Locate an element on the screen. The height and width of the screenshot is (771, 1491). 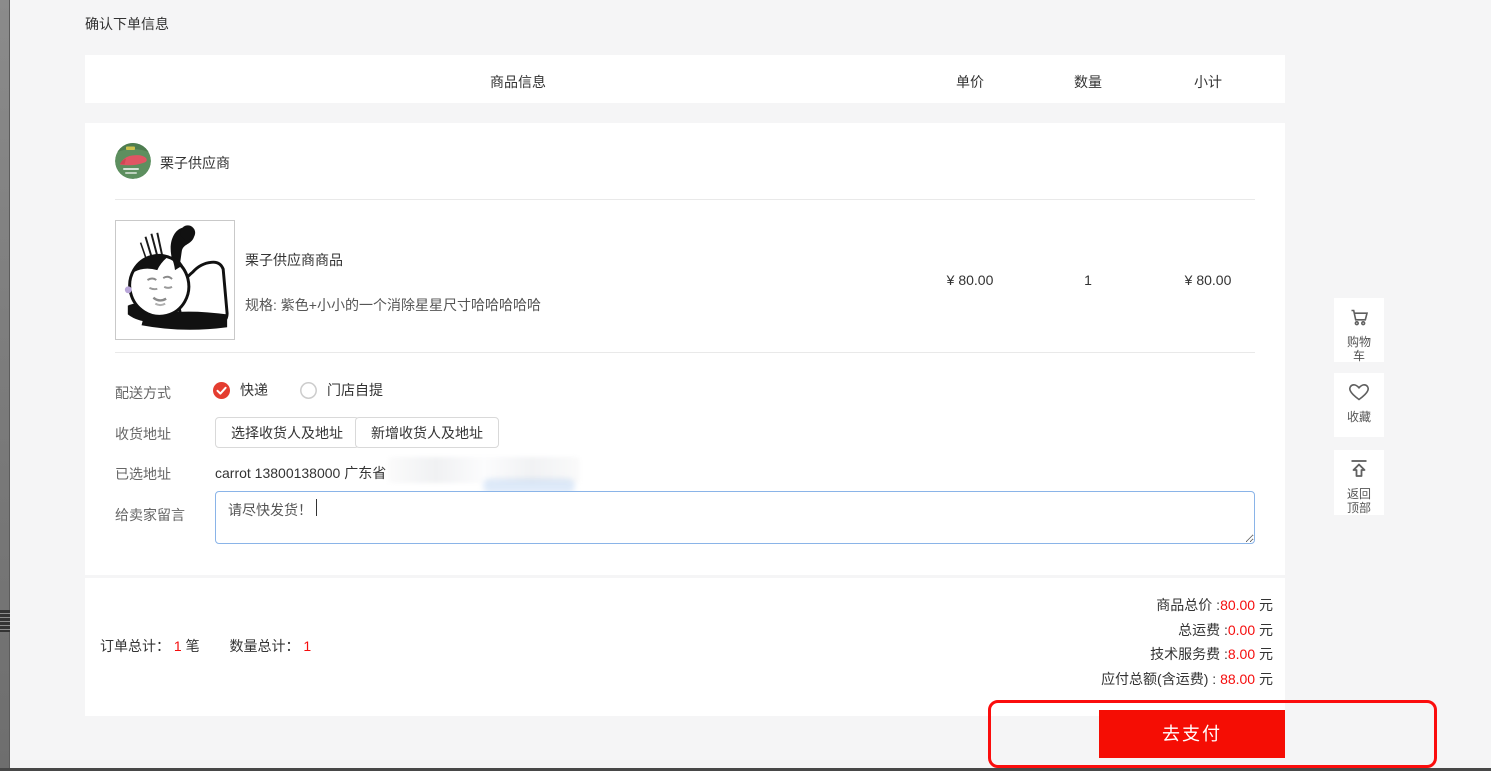
summary-line-shipping-fee: 总运费 :0.00 元 is located at coordinates (1225, 629).